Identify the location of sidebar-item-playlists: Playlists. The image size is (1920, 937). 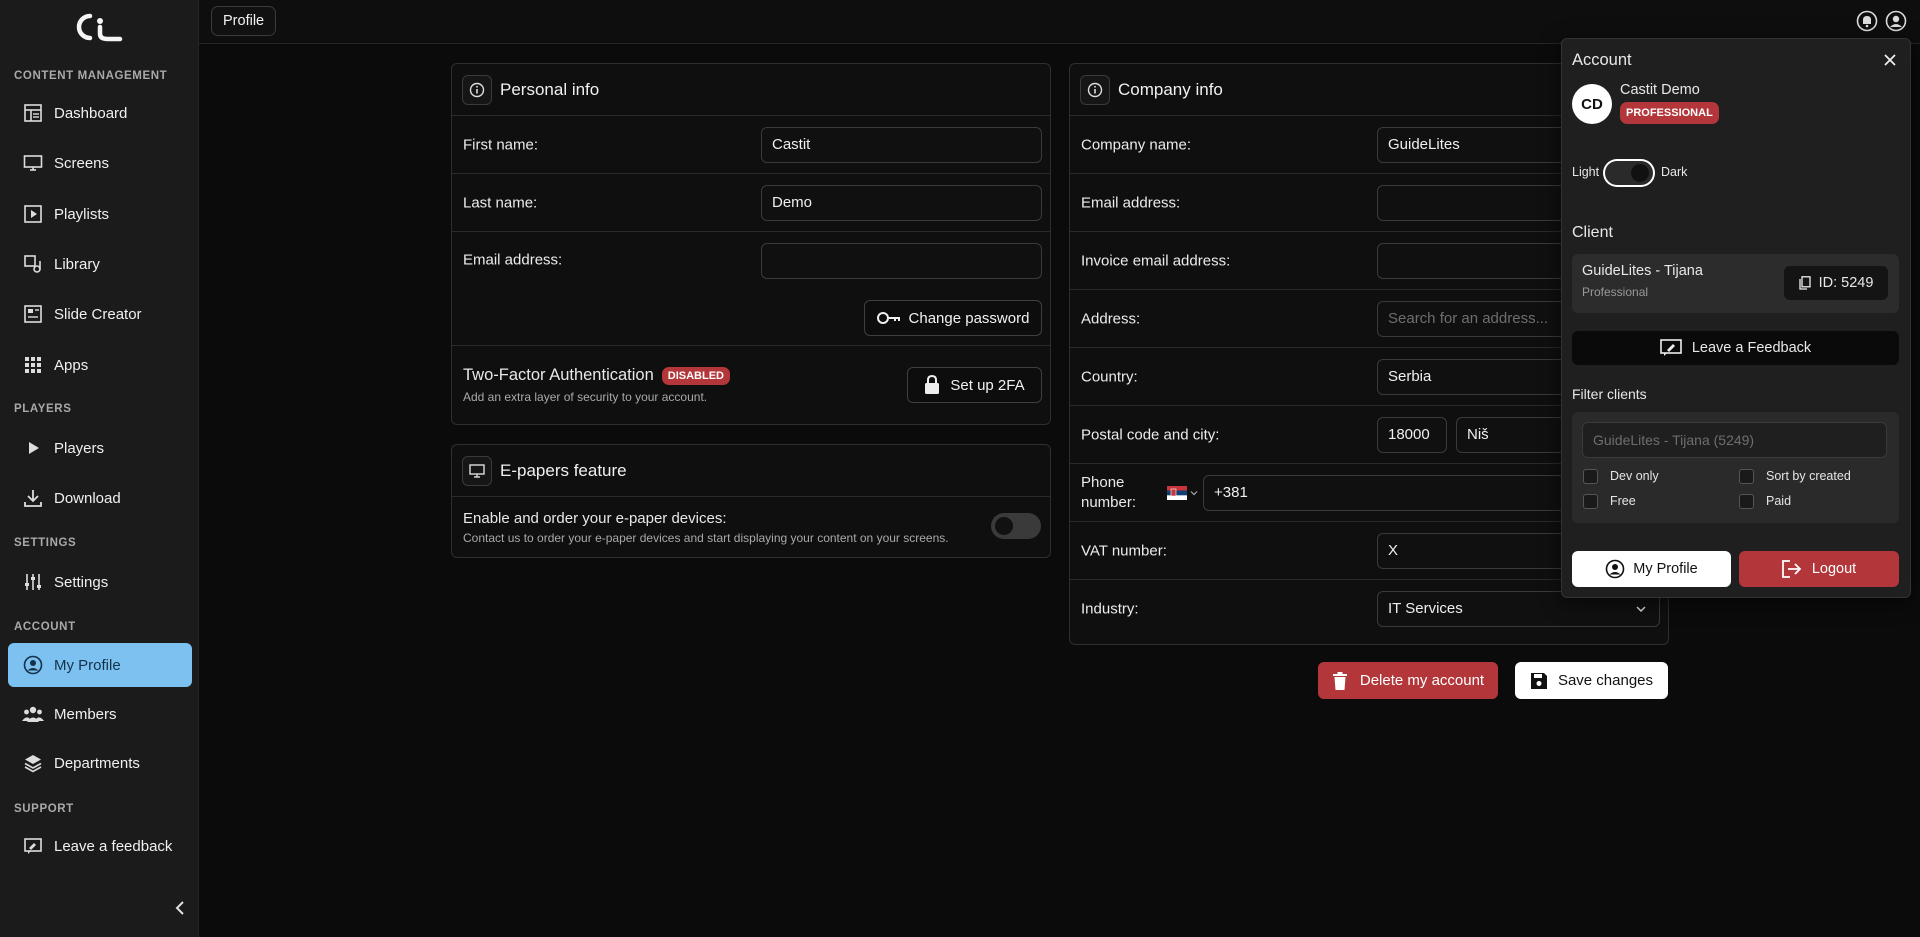
(100, 214).